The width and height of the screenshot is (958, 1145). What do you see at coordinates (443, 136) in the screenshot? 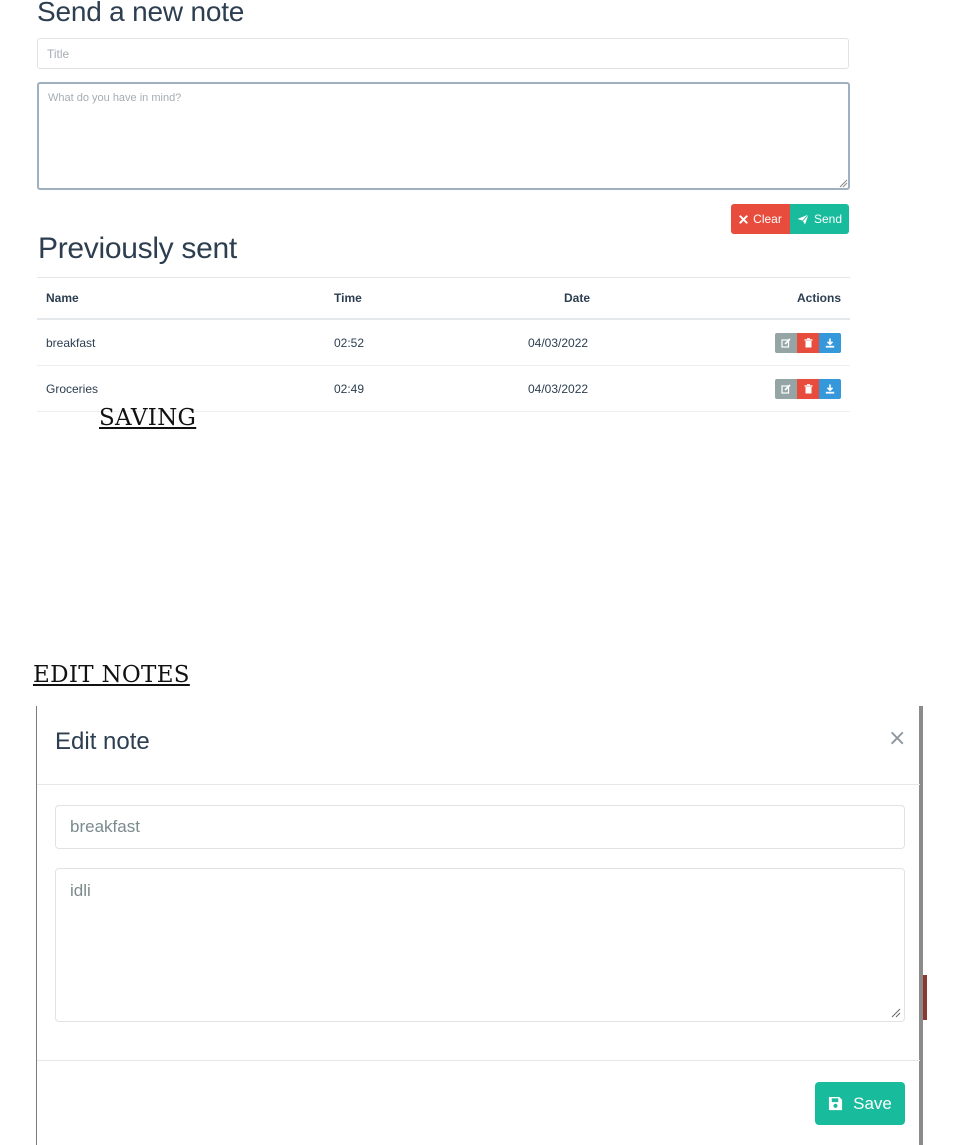
I see `note-body-input` at bounding box center [443, 136].